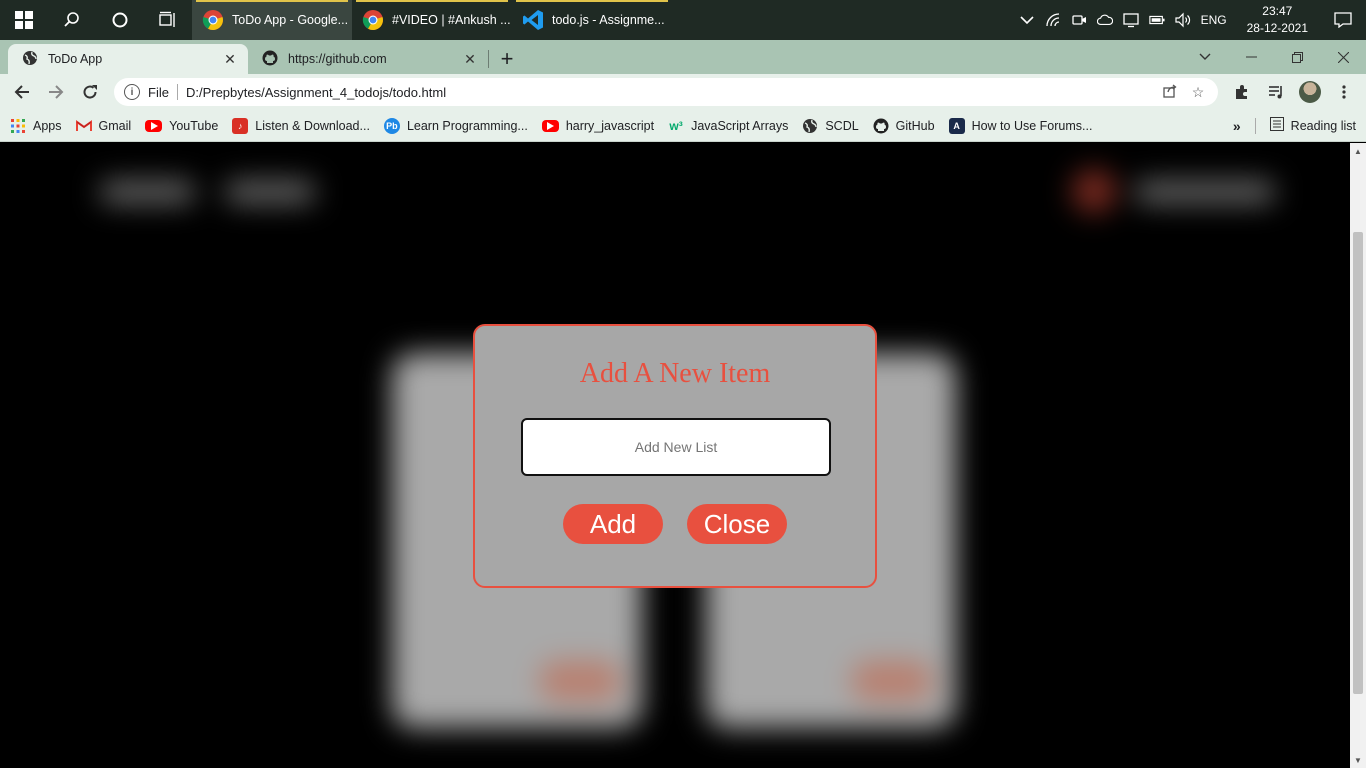 This screenshot has width=1366, height=768. I want to click on chevron-up-icon, so click(1027, 20).